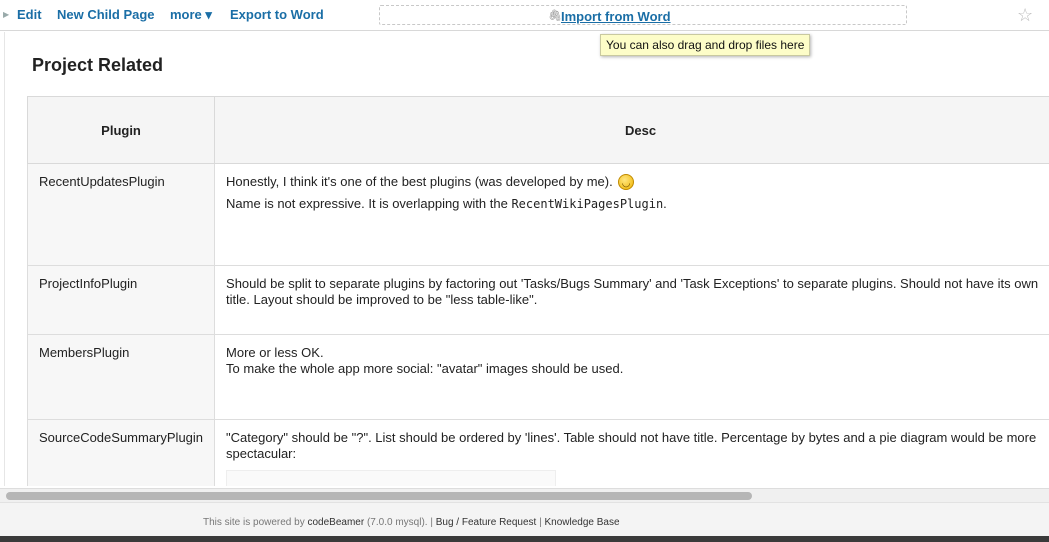 This screenshot has width=1049, height=542. What do you see at coordinates (555, 16) in the screenshot?
I see `paperclip-icon: 🖇` at bounding box center [555, 16].